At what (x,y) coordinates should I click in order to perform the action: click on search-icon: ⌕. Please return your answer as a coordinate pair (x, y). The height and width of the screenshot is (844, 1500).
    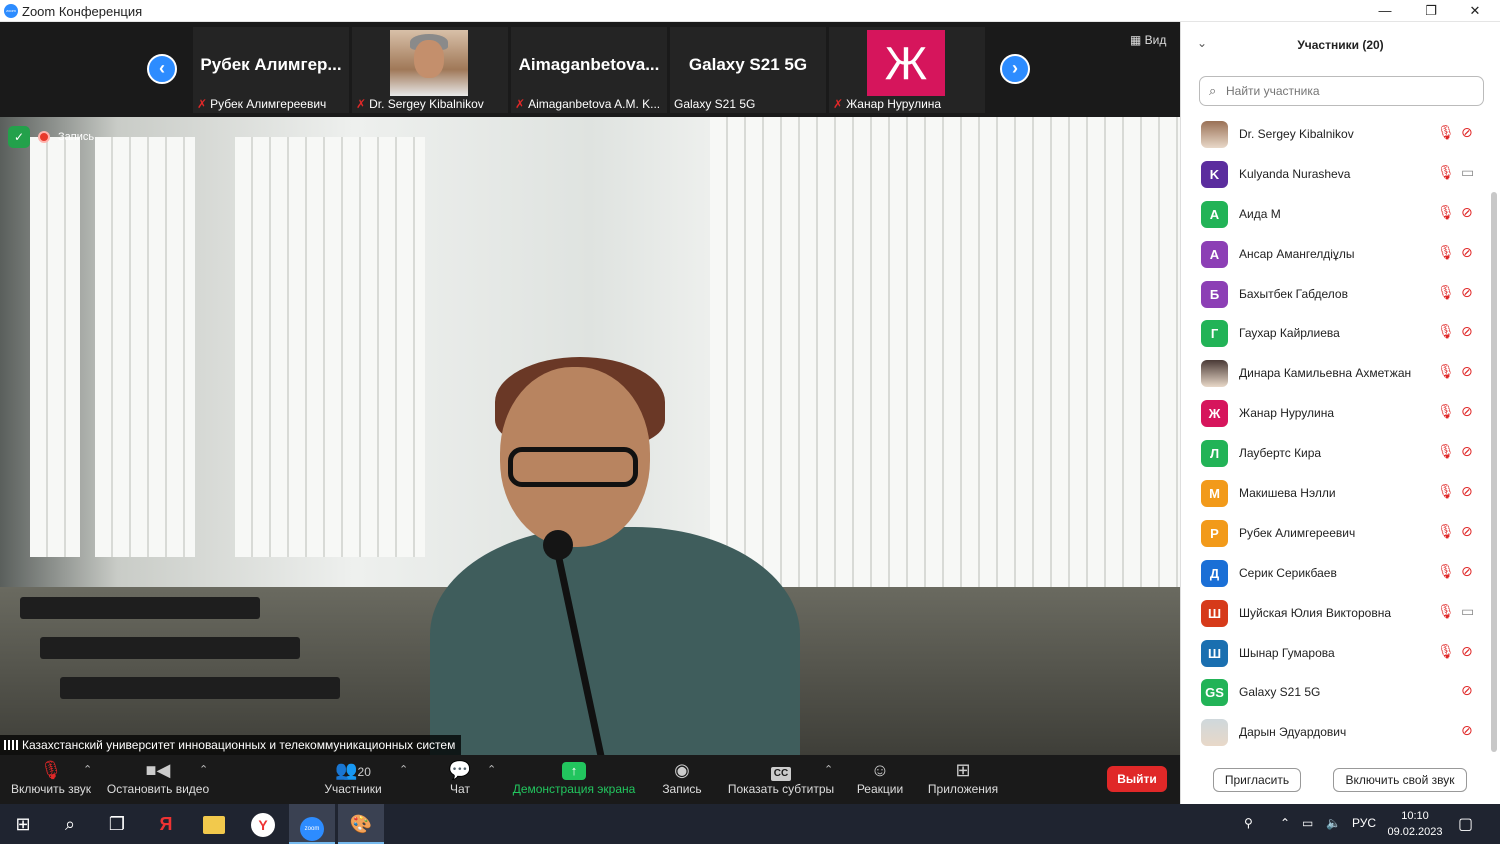
    Looking at the image, I should click on (70, 824).